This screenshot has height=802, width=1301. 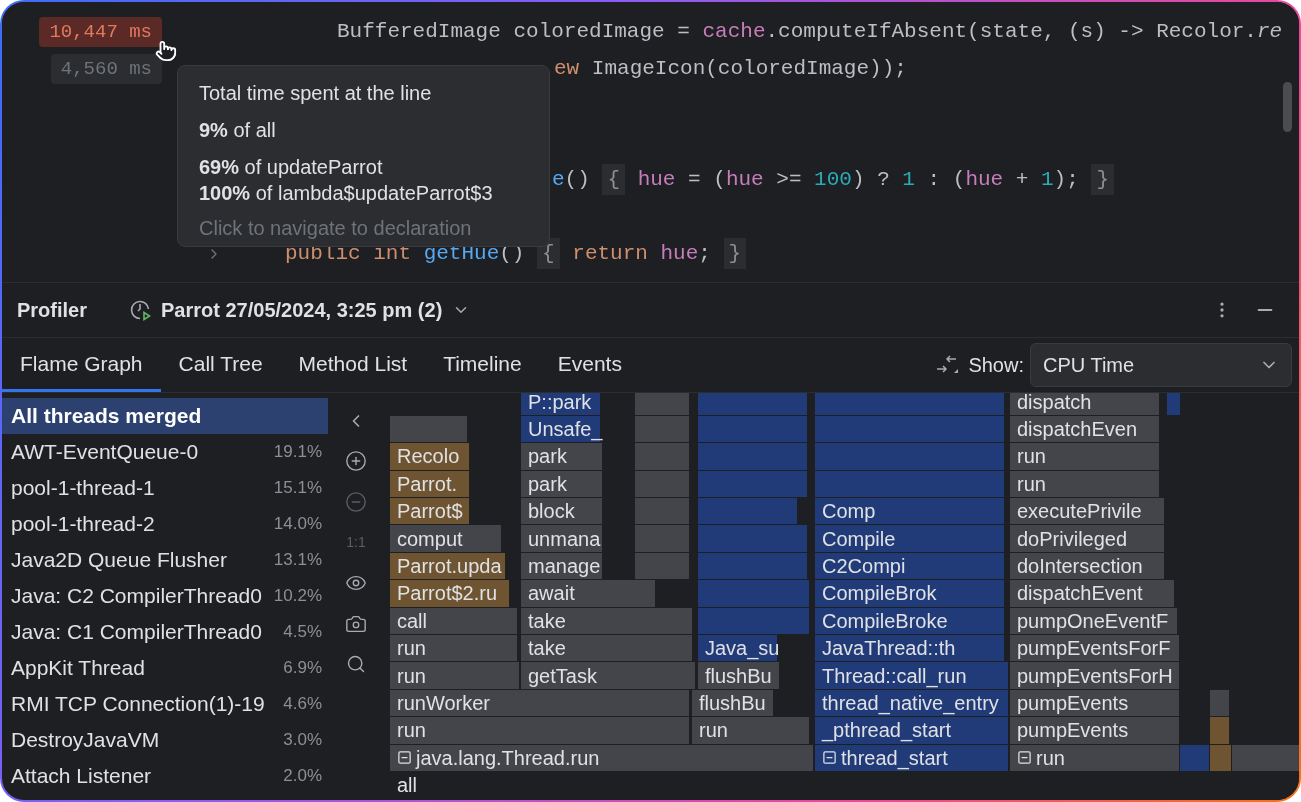 What do you see at coordinates (165, 704) in the screenshot?
I see `thread-row: RMI TCP Connection(1)-19 4.6%` at bounding box center [165, 704].